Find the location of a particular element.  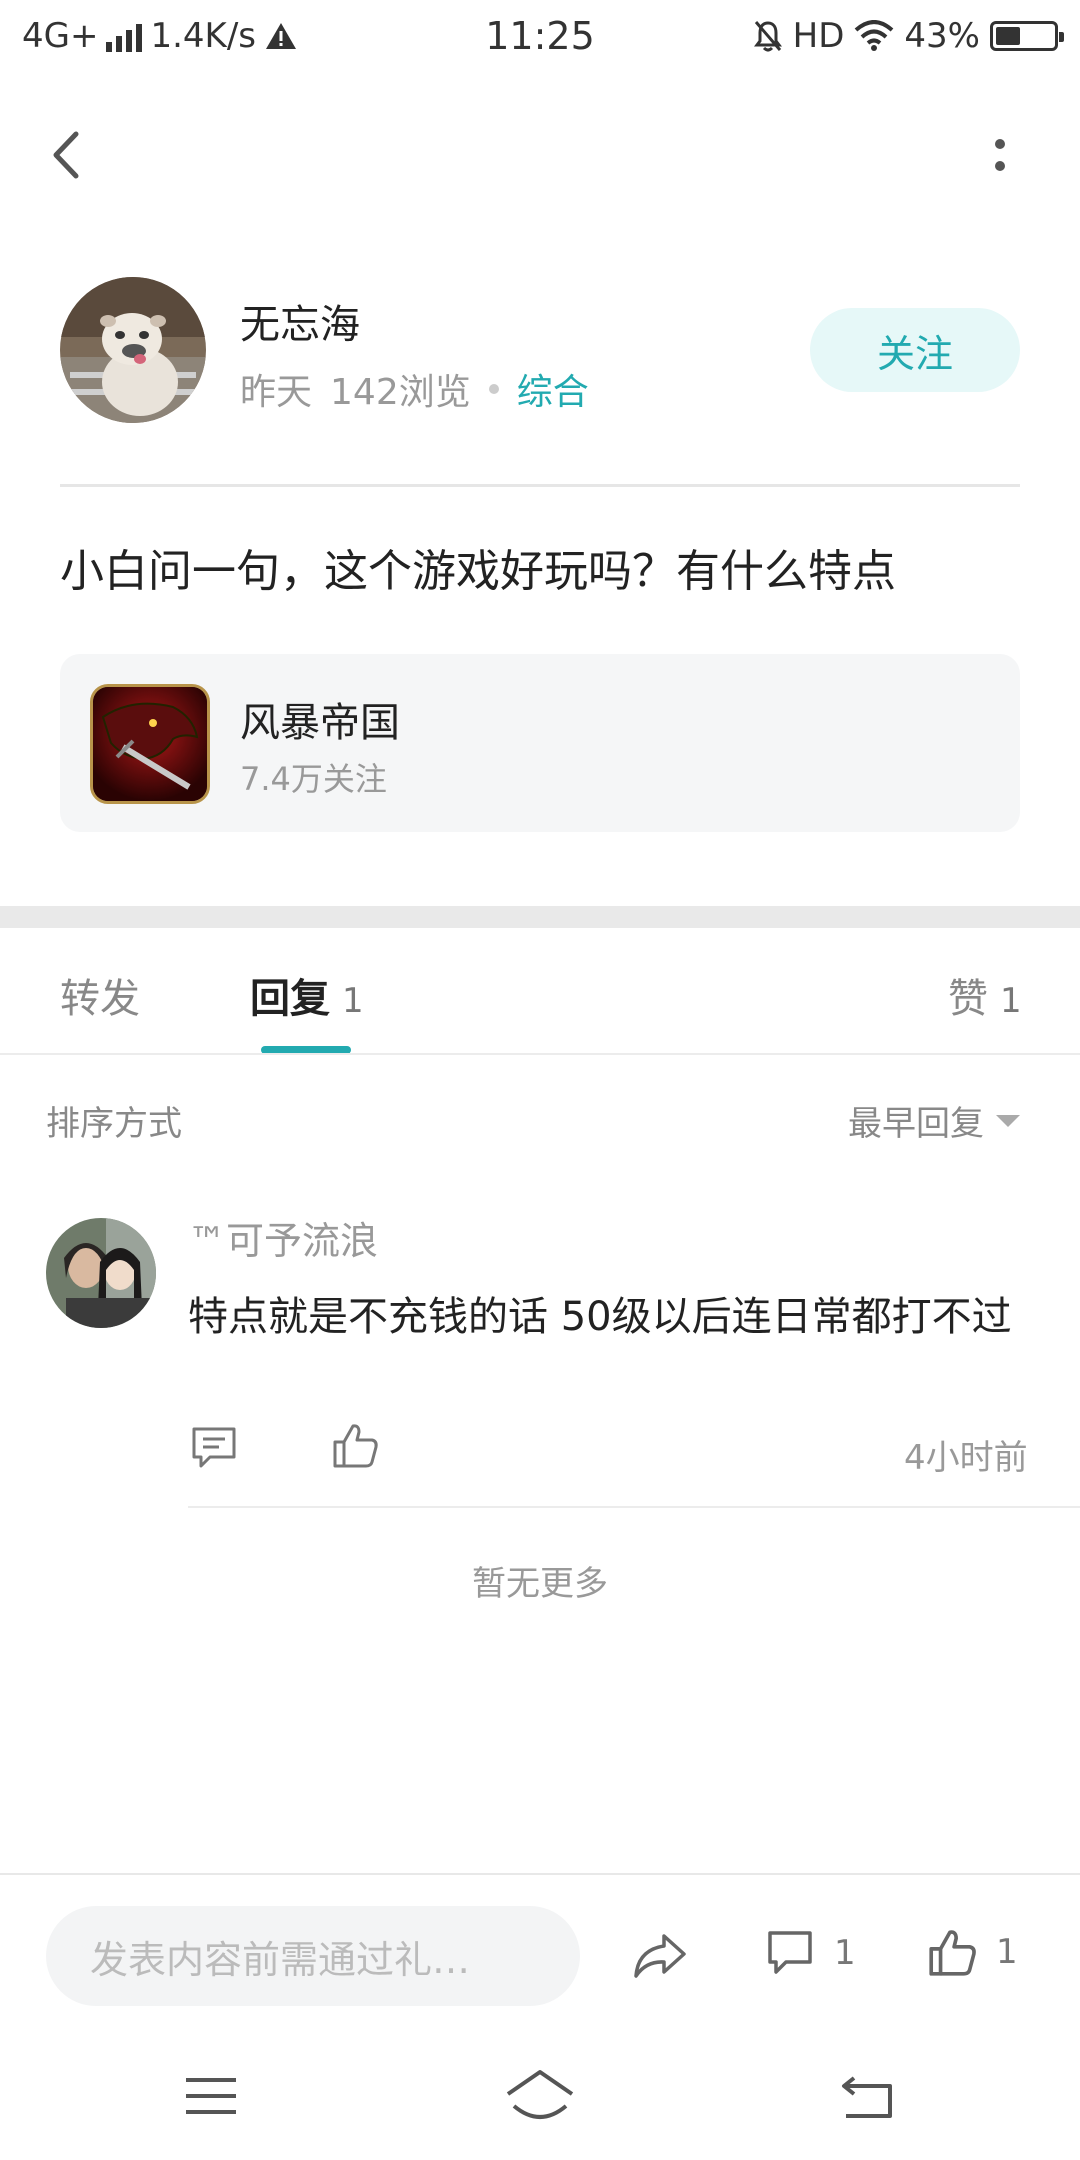

battery-fill is located at coordinates (1008, 36).